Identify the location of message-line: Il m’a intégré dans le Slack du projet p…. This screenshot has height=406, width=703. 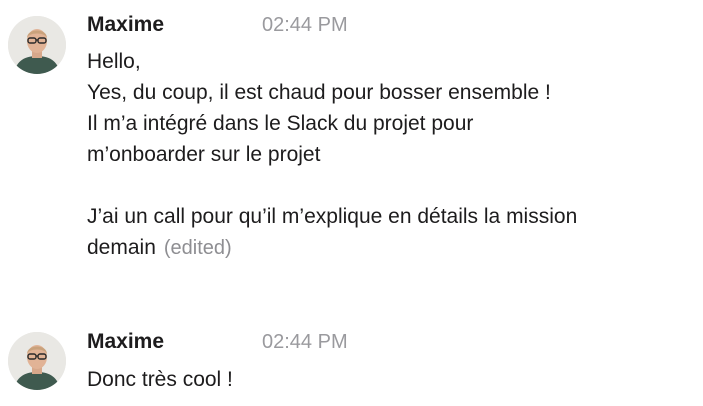
(280, 123).